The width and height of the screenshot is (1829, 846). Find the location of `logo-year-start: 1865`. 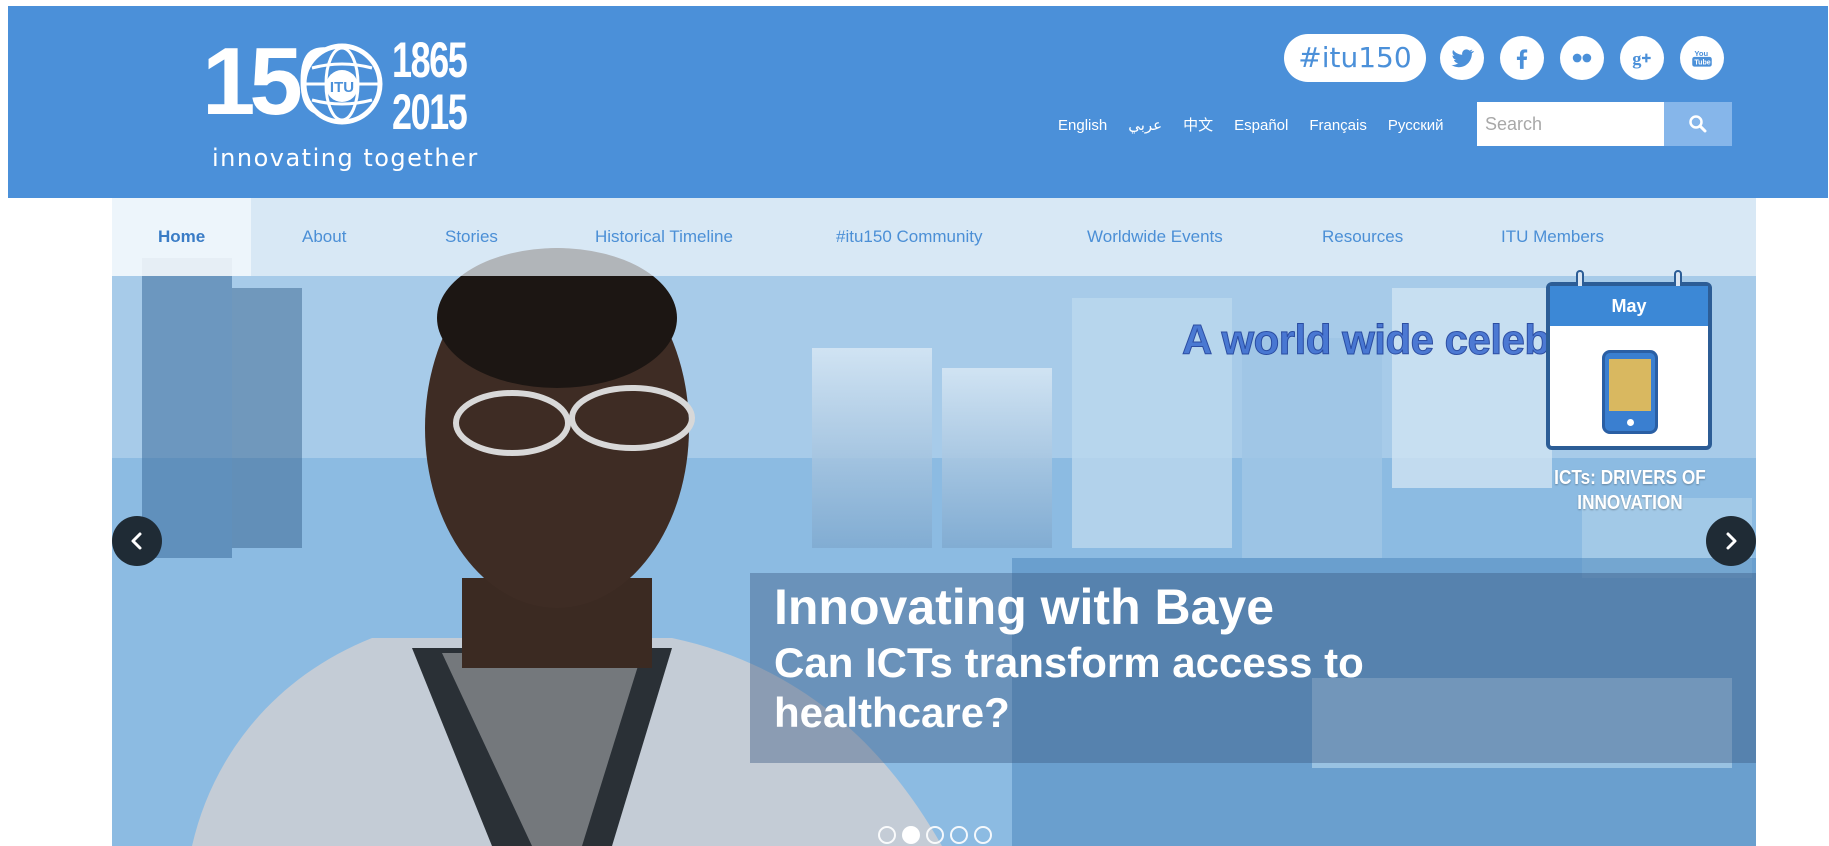

logo-year-start: 1865 is located at coordinates (430, 60).